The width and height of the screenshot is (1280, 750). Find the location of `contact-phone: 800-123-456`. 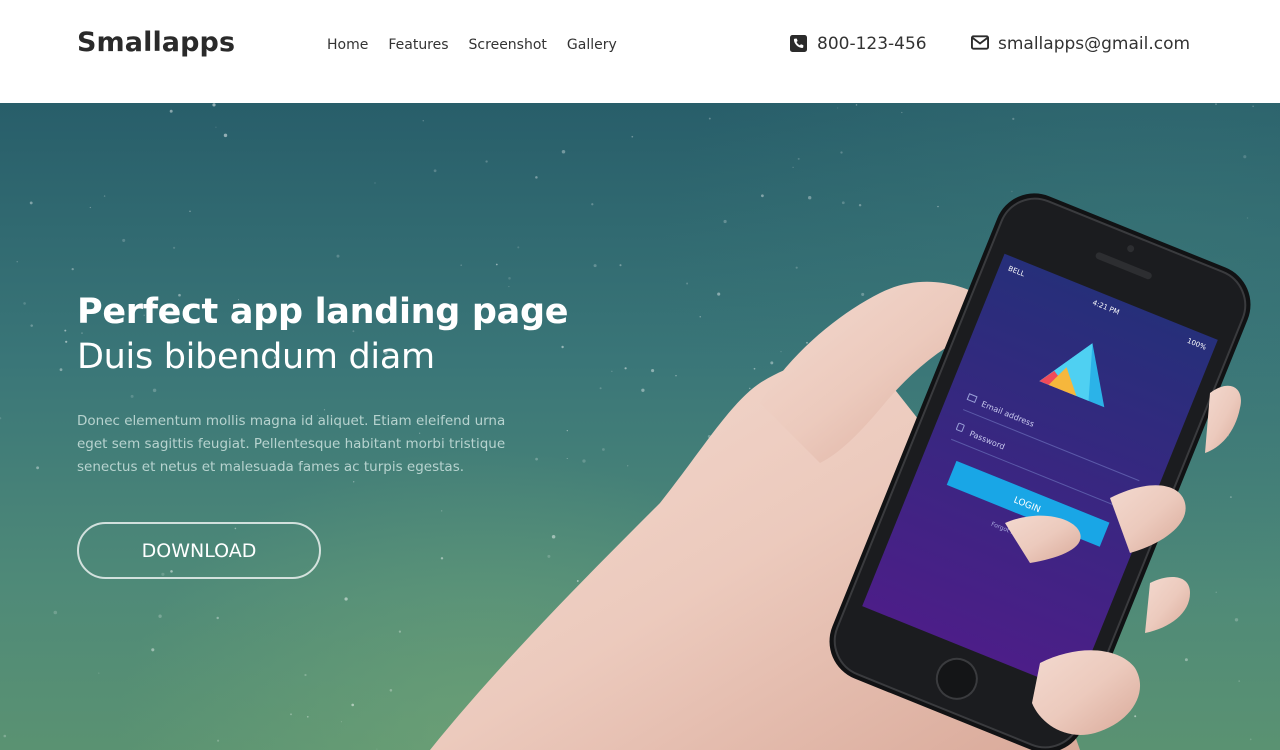

contact-phone: 800-123-456 is located at coordinates (858, 44).